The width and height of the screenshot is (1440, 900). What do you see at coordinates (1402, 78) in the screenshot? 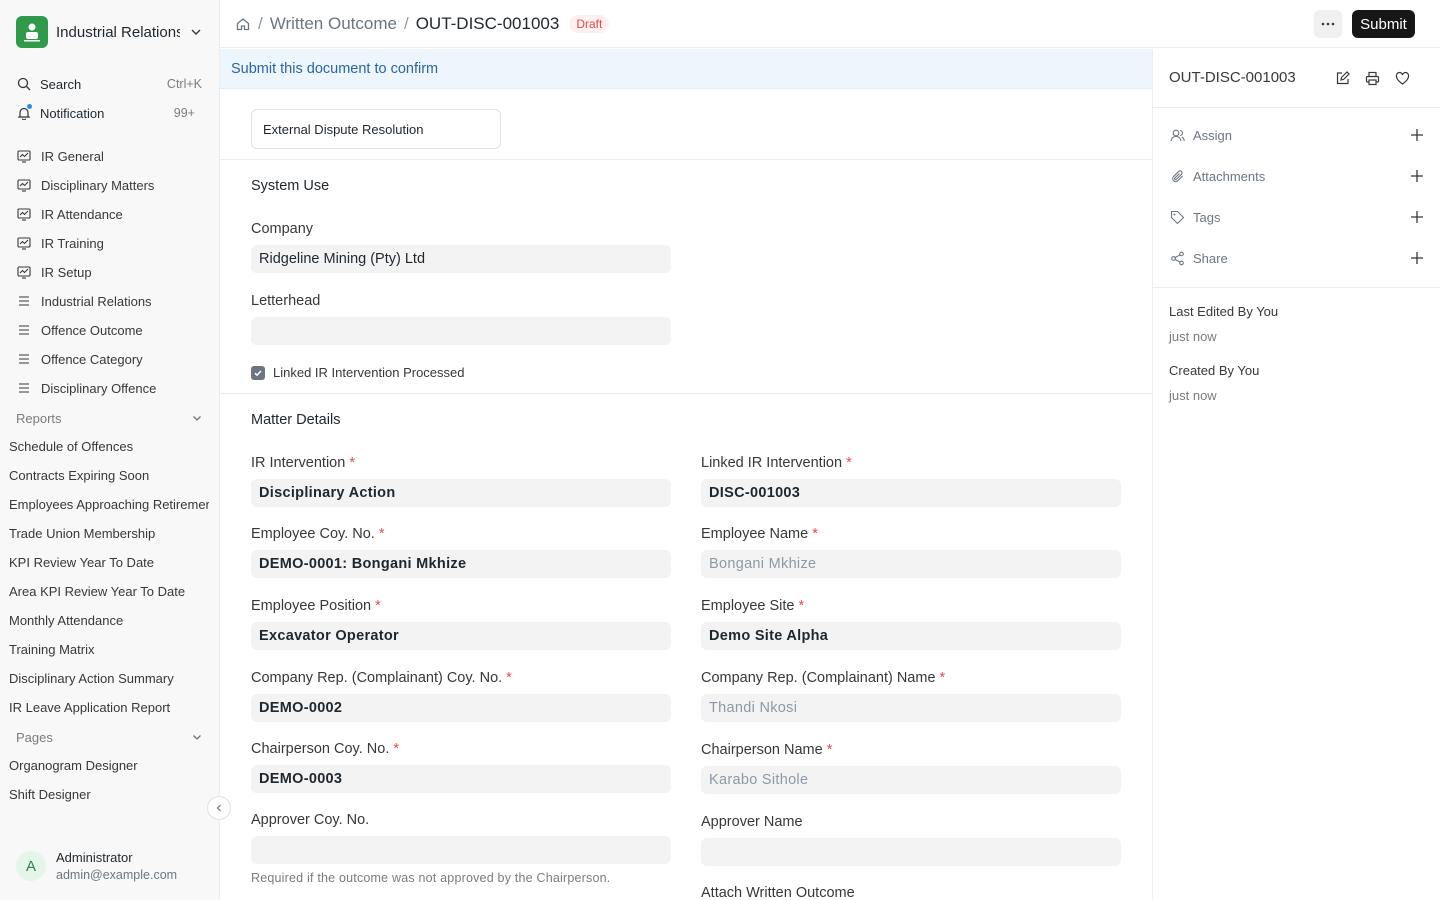
I see `heart-icon` at bounding box center [1402, 78].